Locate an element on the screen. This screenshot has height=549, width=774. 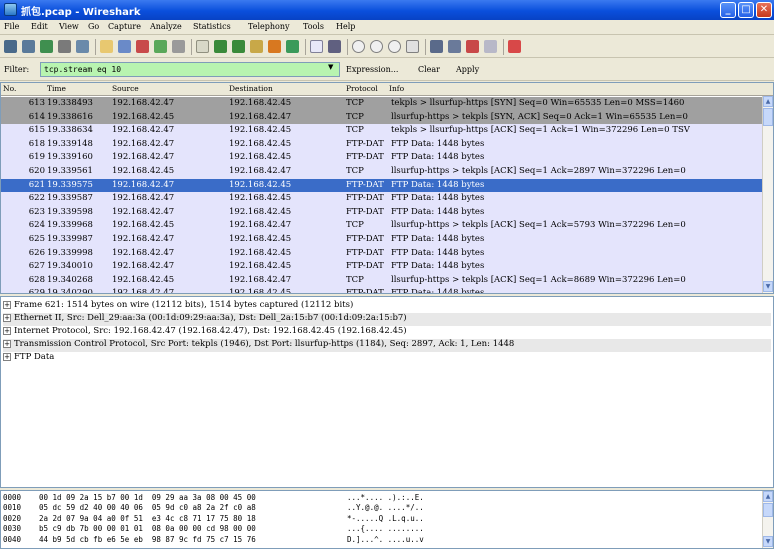
cell-info: FTP Data: 1448 bytes is located at coordinates (438, 143).